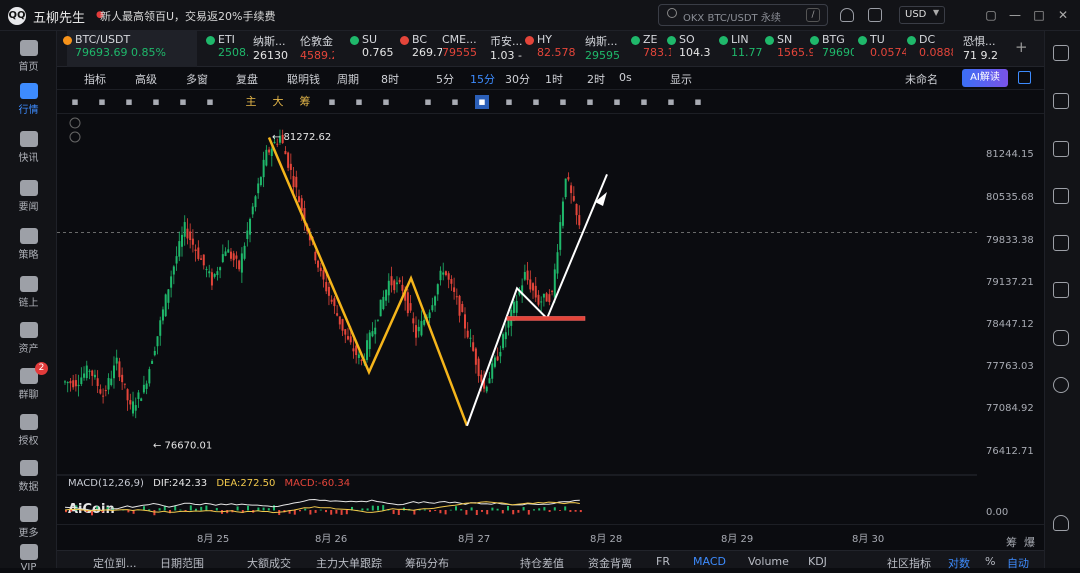 This screenshot has width=1080, height=573. What do you see at coordinates (305, 102) in the screenshot?
I see `tool-筹: 筹` at bounding box center [305, 102].